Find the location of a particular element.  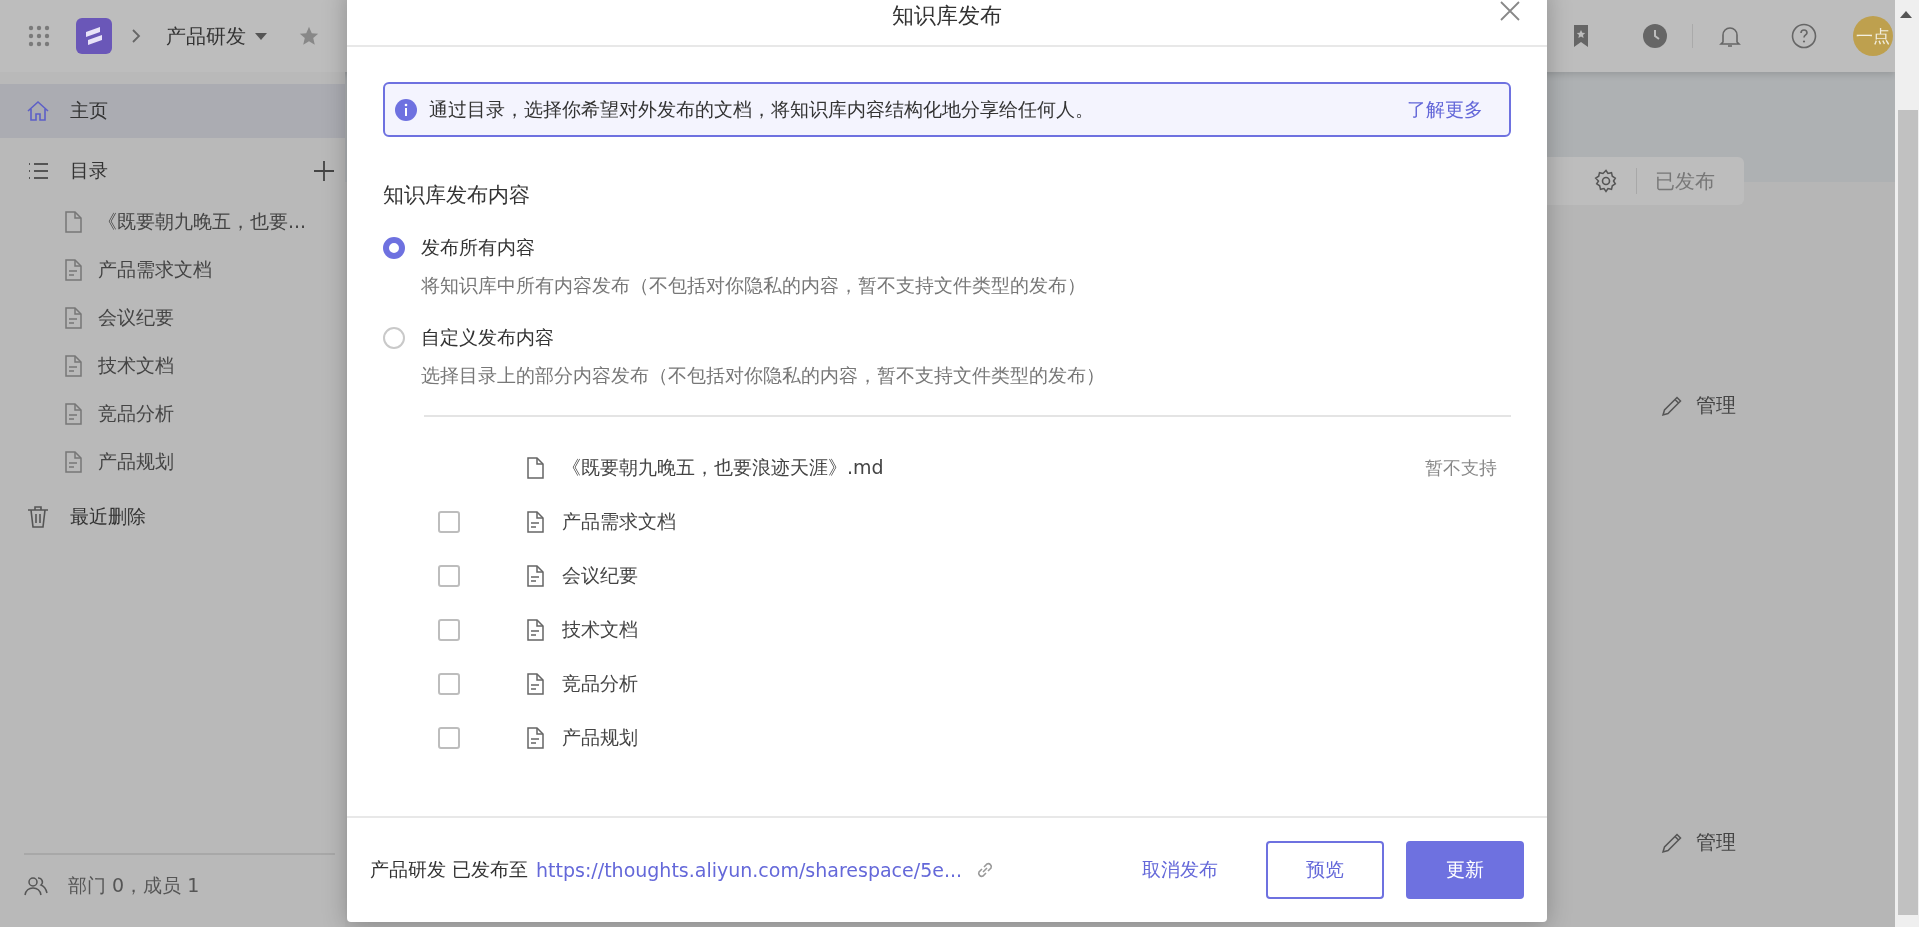

catalog-item: 会议纪要 is located at coordinates (172, 318).